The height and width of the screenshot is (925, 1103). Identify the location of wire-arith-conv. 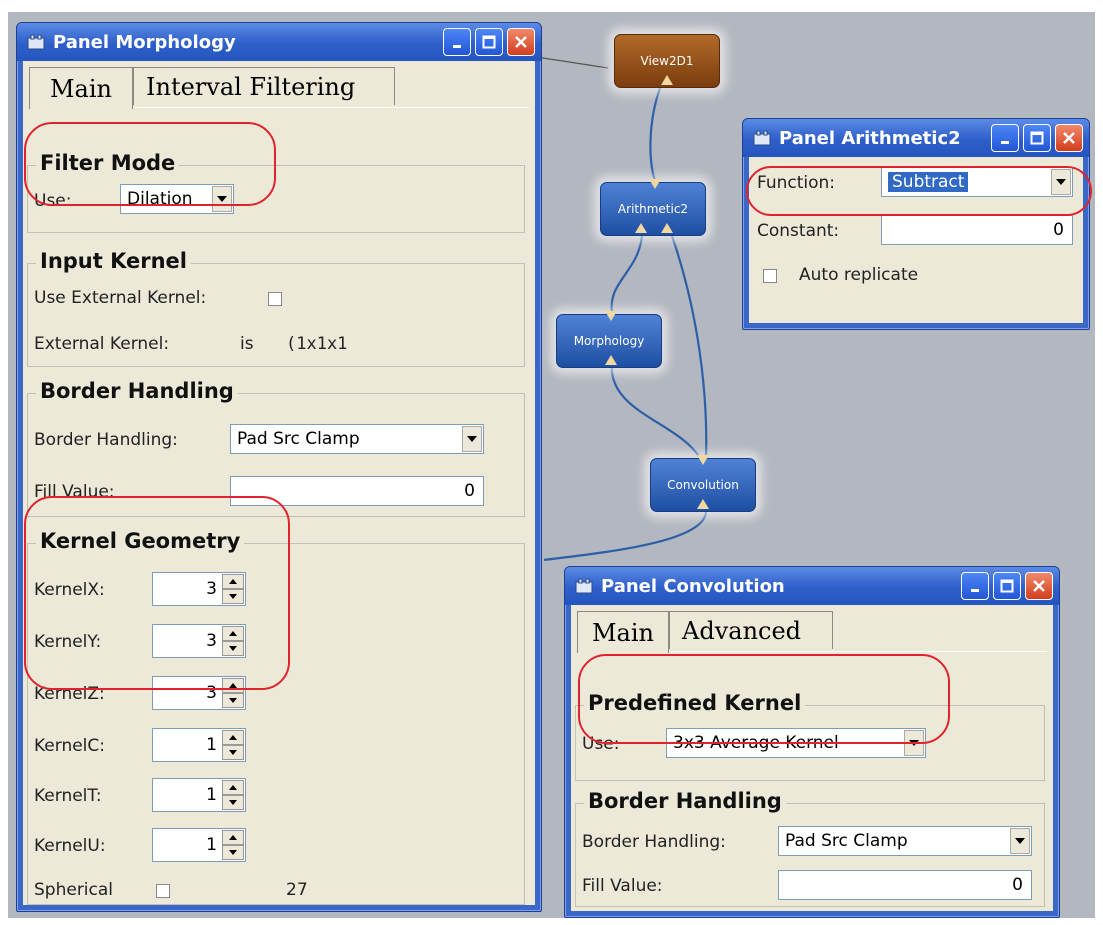
(689, 347).